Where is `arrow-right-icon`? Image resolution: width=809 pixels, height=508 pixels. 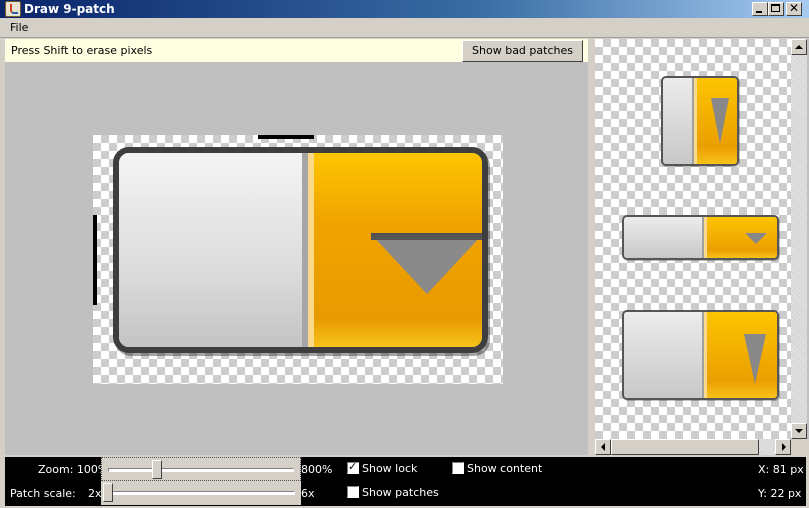 arrow-right-icon is located at coordinates (784, 447).